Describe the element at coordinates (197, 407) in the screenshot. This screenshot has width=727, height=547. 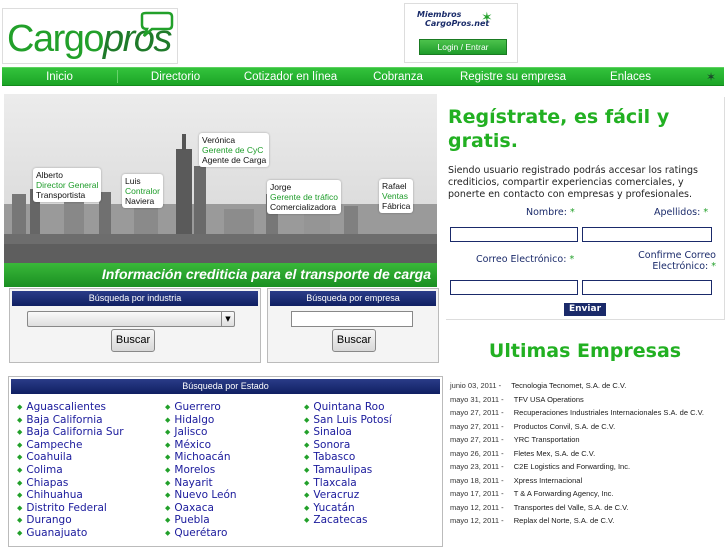
I see `state-name: Guerrero` at that location.